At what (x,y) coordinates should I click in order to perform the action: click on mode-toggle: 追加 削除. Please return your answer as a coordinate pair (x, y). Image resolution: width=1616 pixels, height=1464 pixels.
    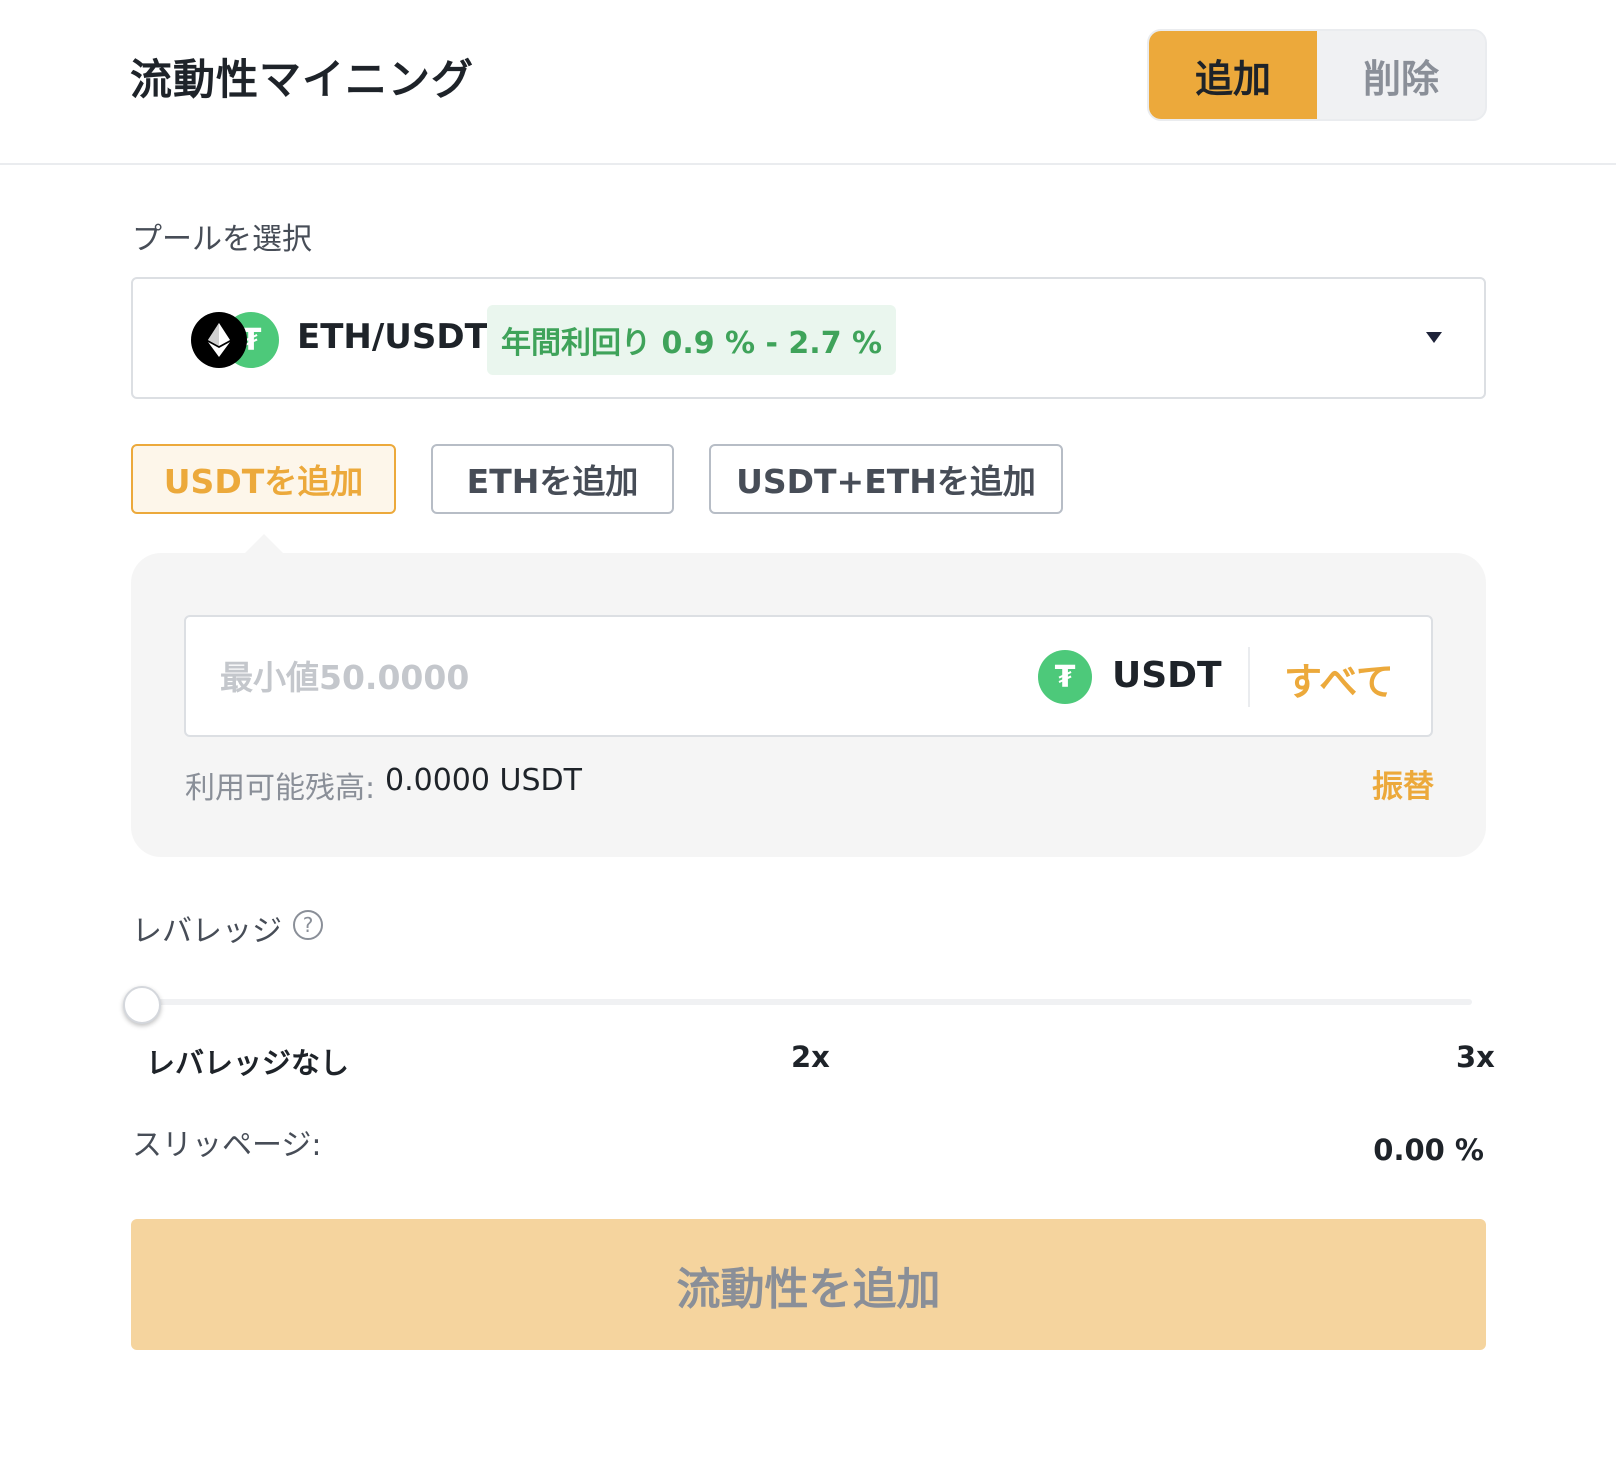
    Looking at the image, I should click on (1317, 75).